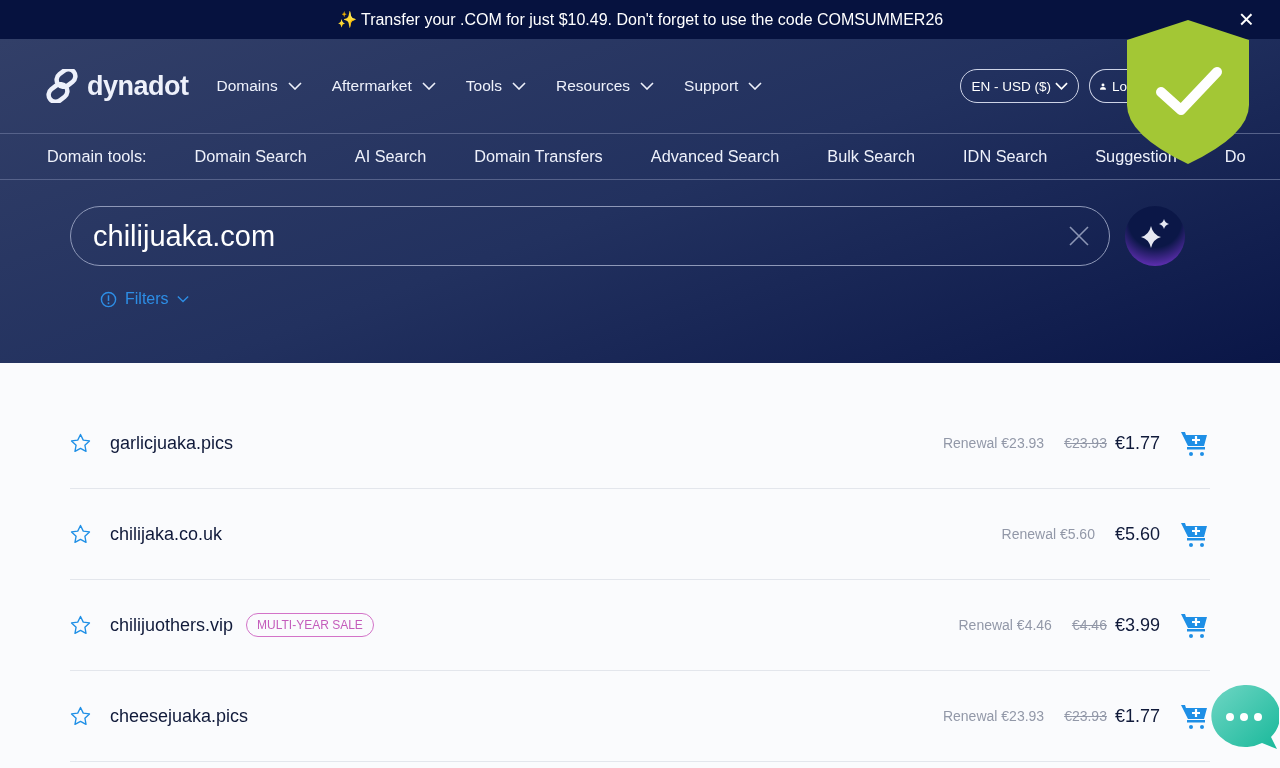 Image resolution: width=1280 pixels, height=768 pixels. I want to click on filters-toggle: Filters, so click(144, 299).